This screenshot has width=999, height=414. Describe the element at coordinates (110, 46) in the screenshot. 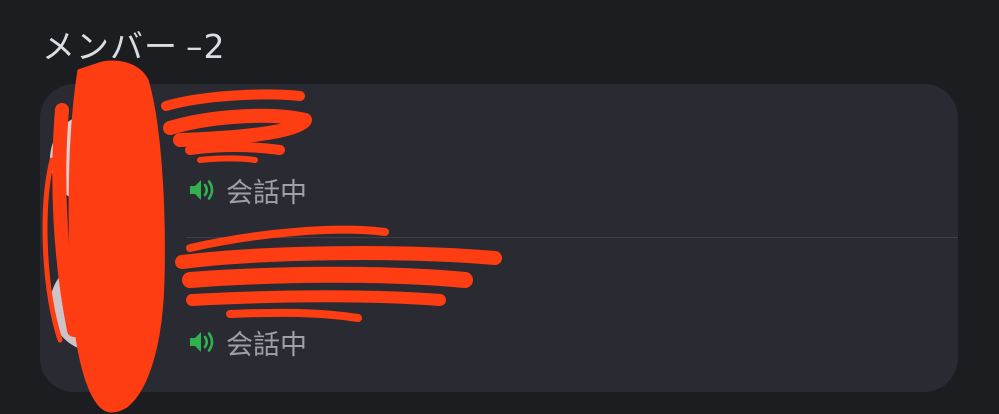

I see `members-title: メンバー` at that location.